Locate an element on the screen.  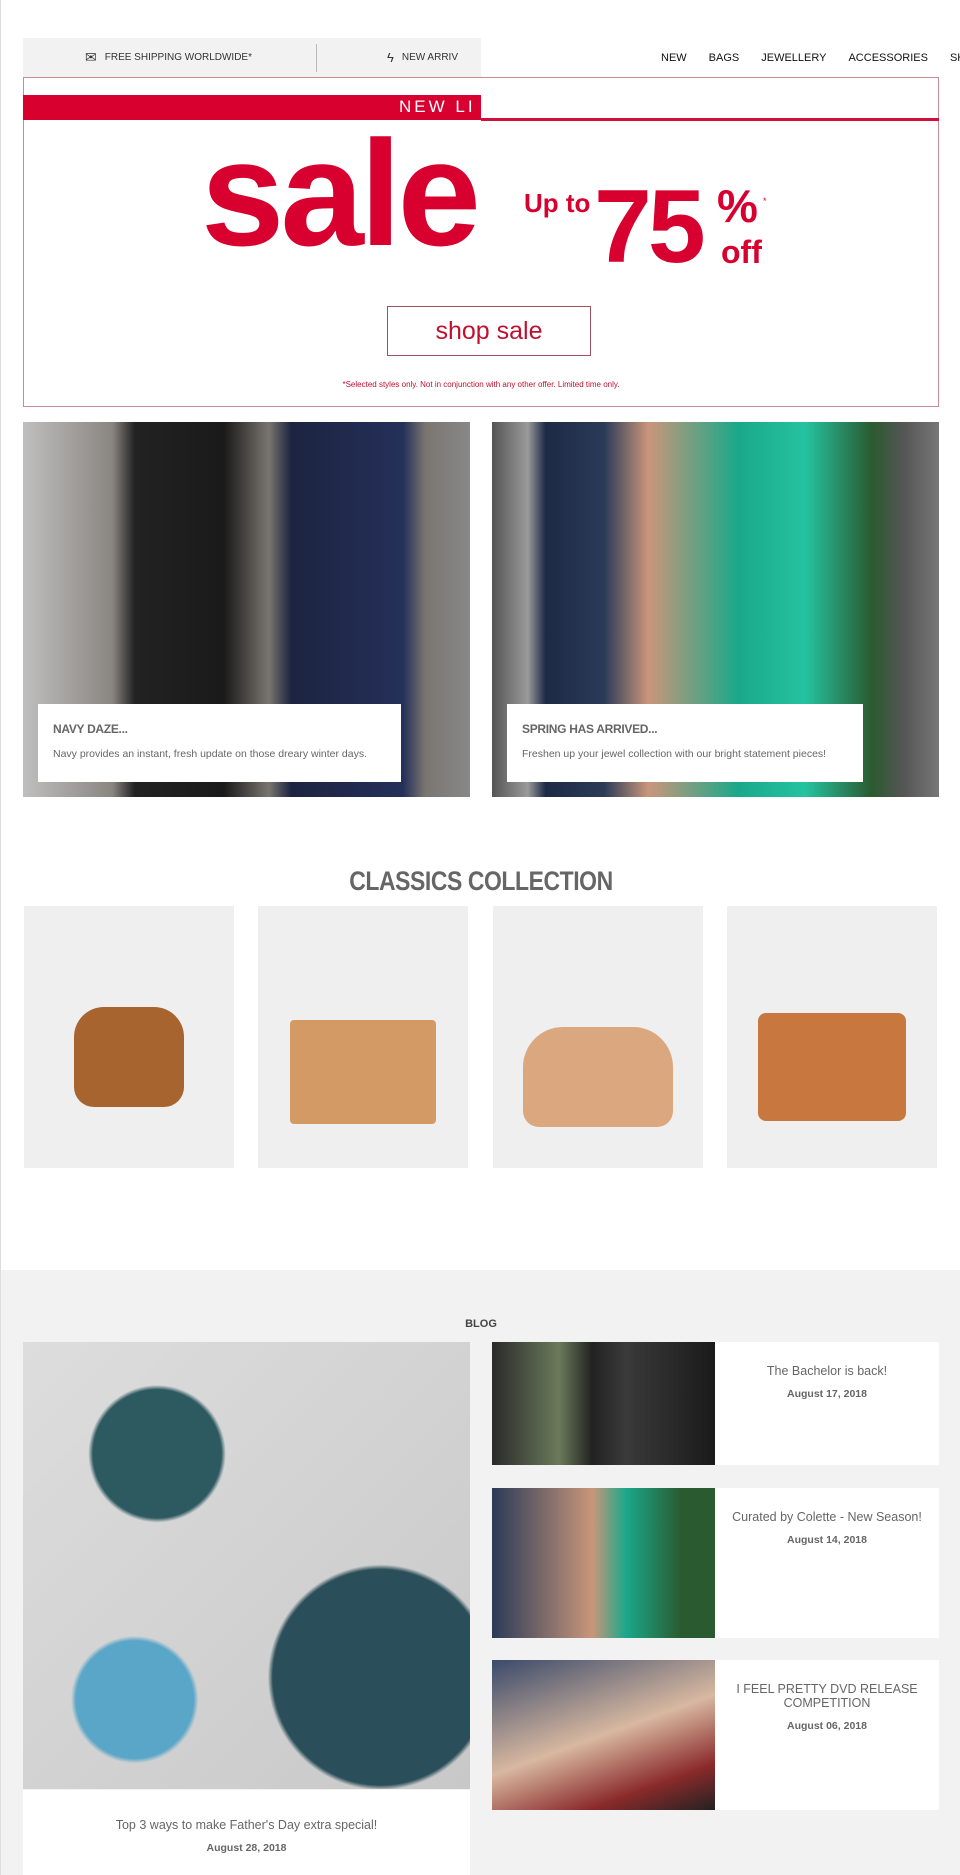
promo-shipping: FREE SHIPPING WORLDWIDE* is located at coordinates (178, 57).